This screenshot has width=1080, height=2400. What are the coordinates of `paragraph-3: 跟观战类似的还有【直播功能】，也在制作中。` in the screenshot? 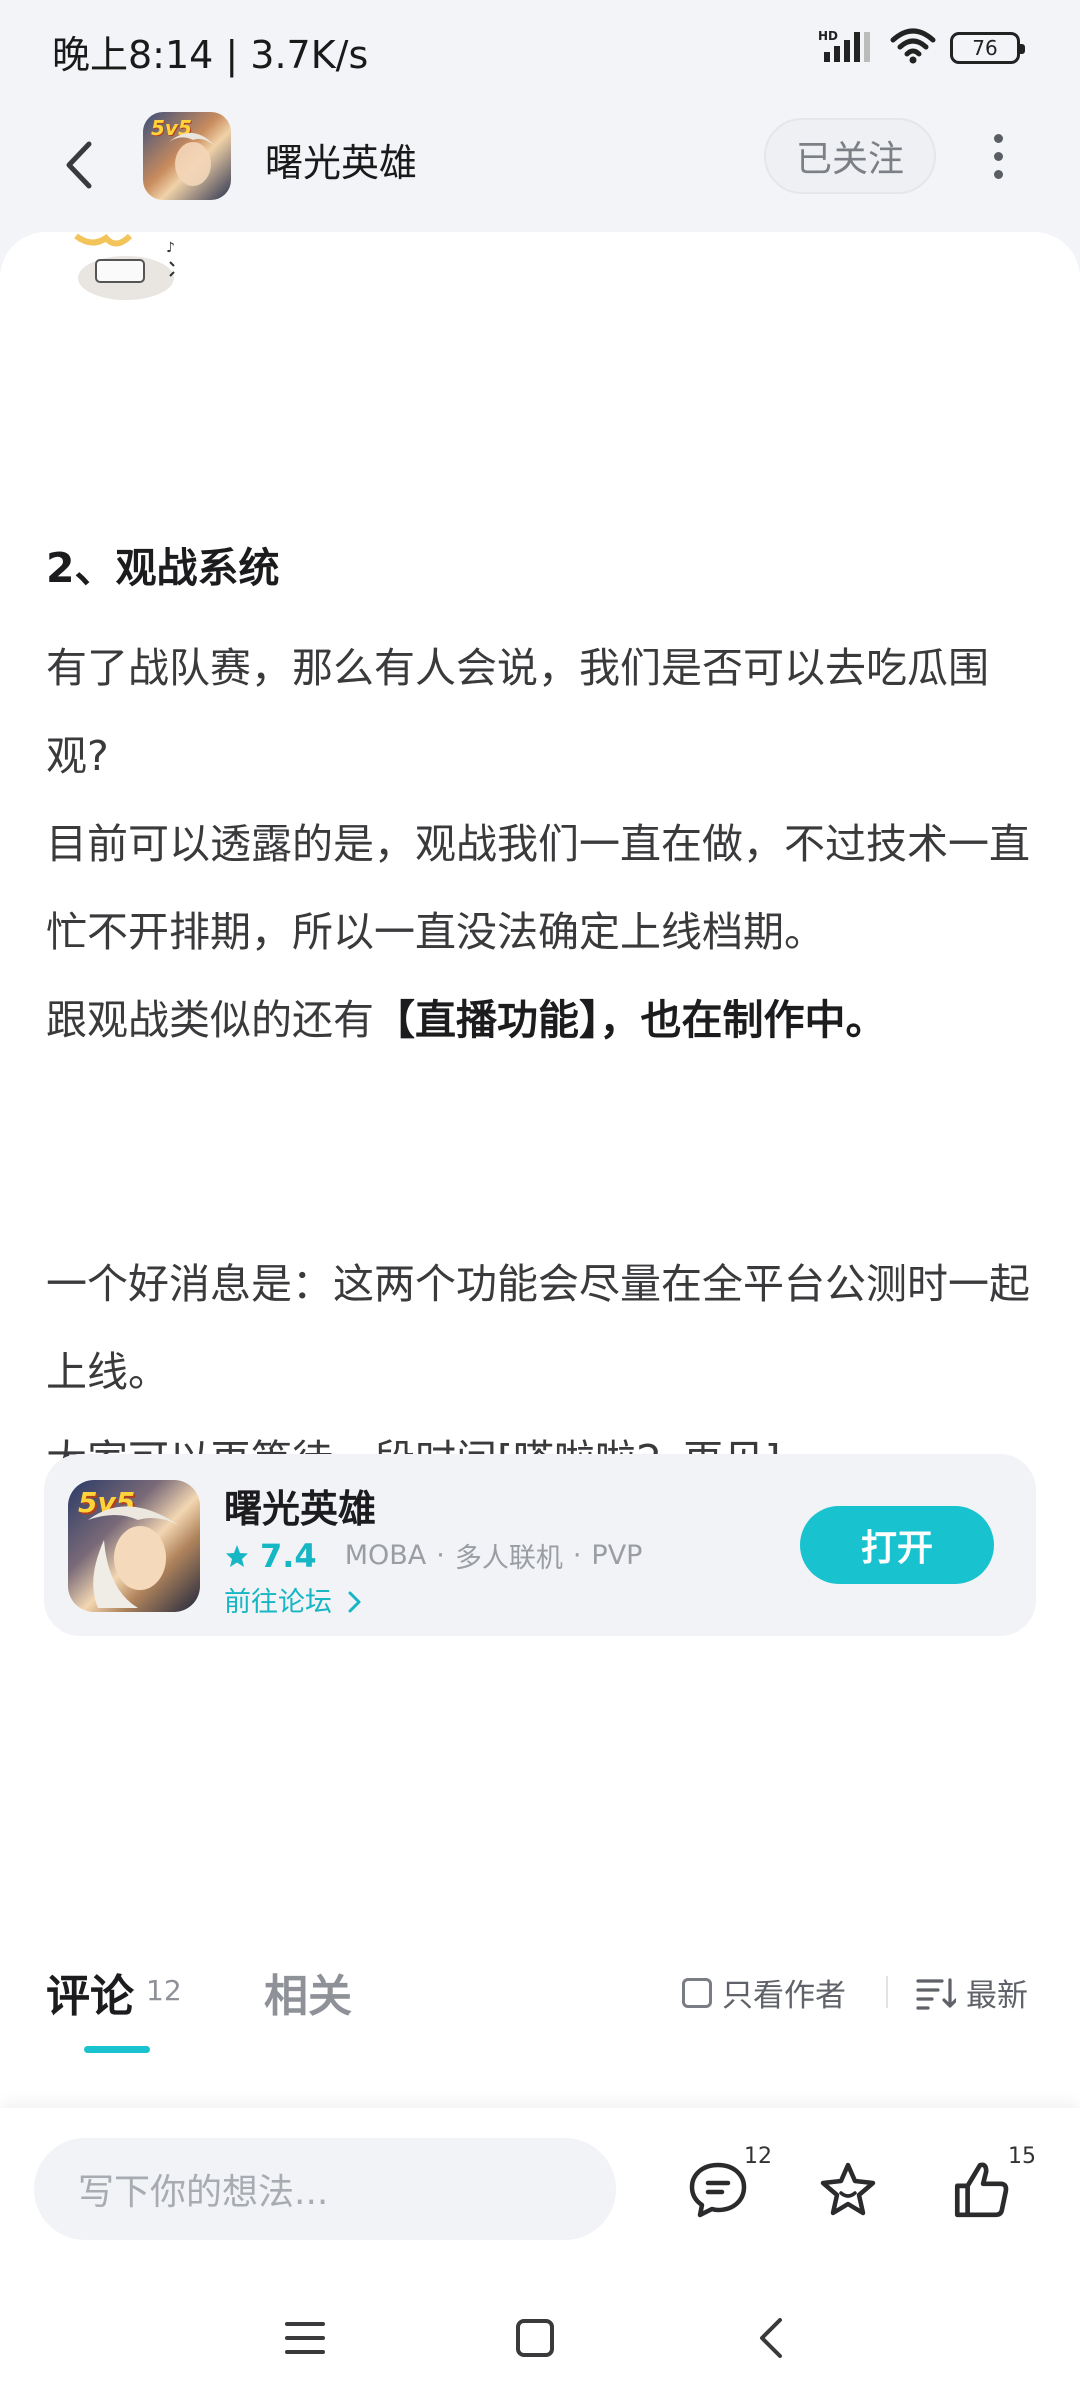 It's located at (541, 1020).